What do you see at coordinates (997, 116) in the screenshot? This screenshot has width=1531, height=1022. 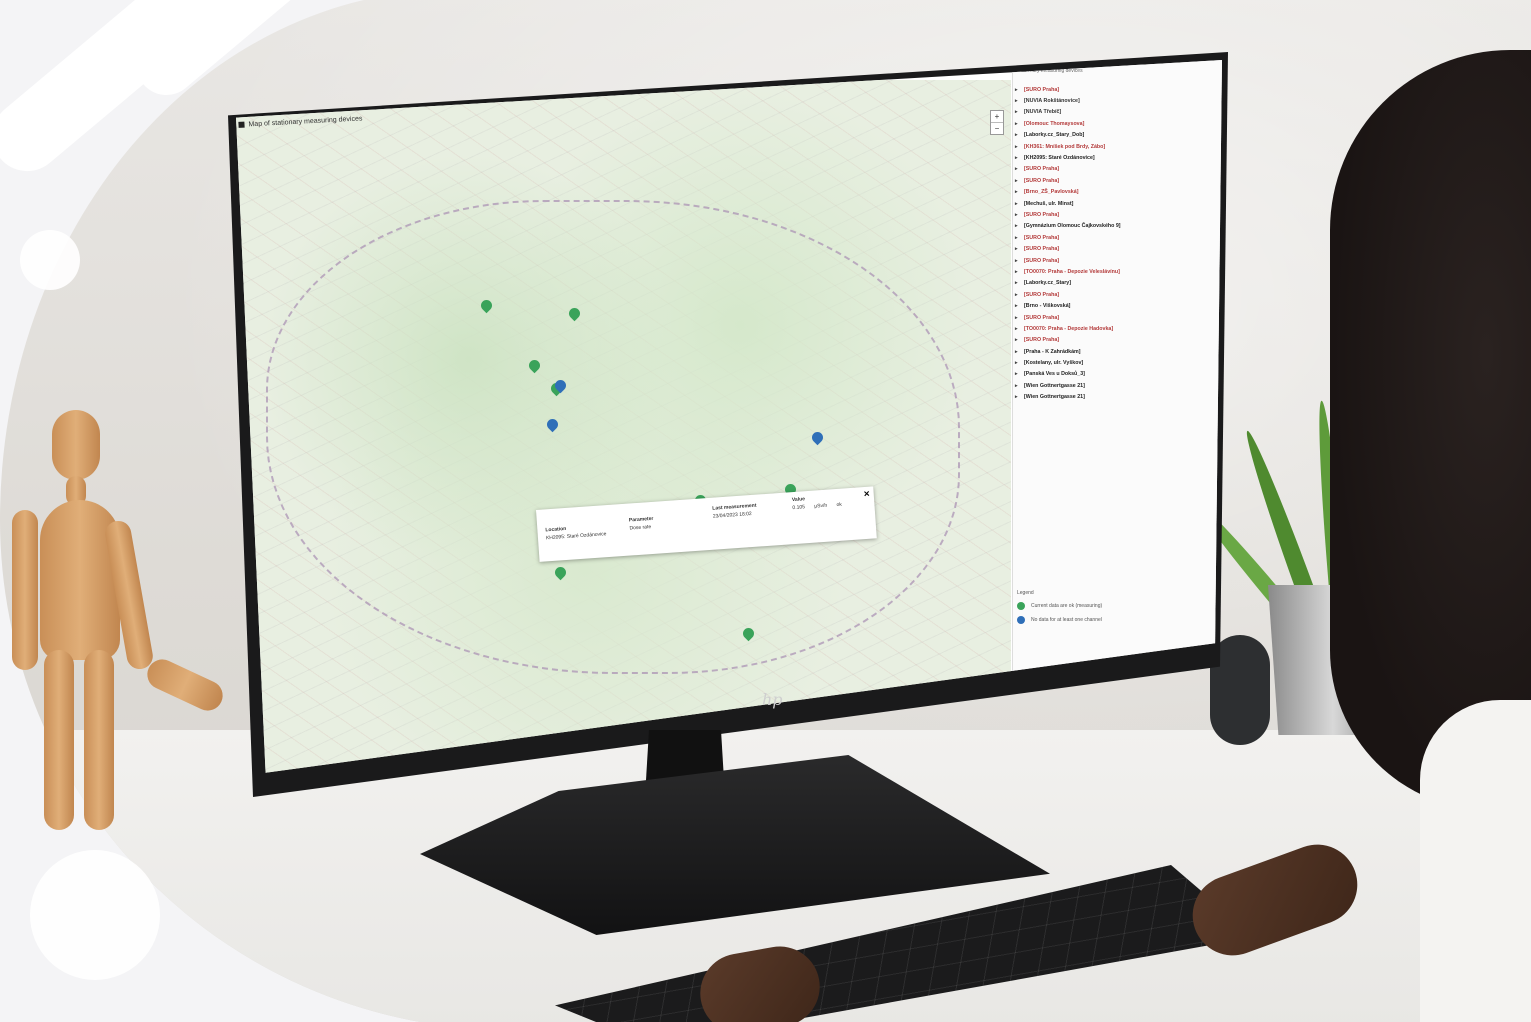 I see `zoom-in-button: +` at bounding box center [997, 116].